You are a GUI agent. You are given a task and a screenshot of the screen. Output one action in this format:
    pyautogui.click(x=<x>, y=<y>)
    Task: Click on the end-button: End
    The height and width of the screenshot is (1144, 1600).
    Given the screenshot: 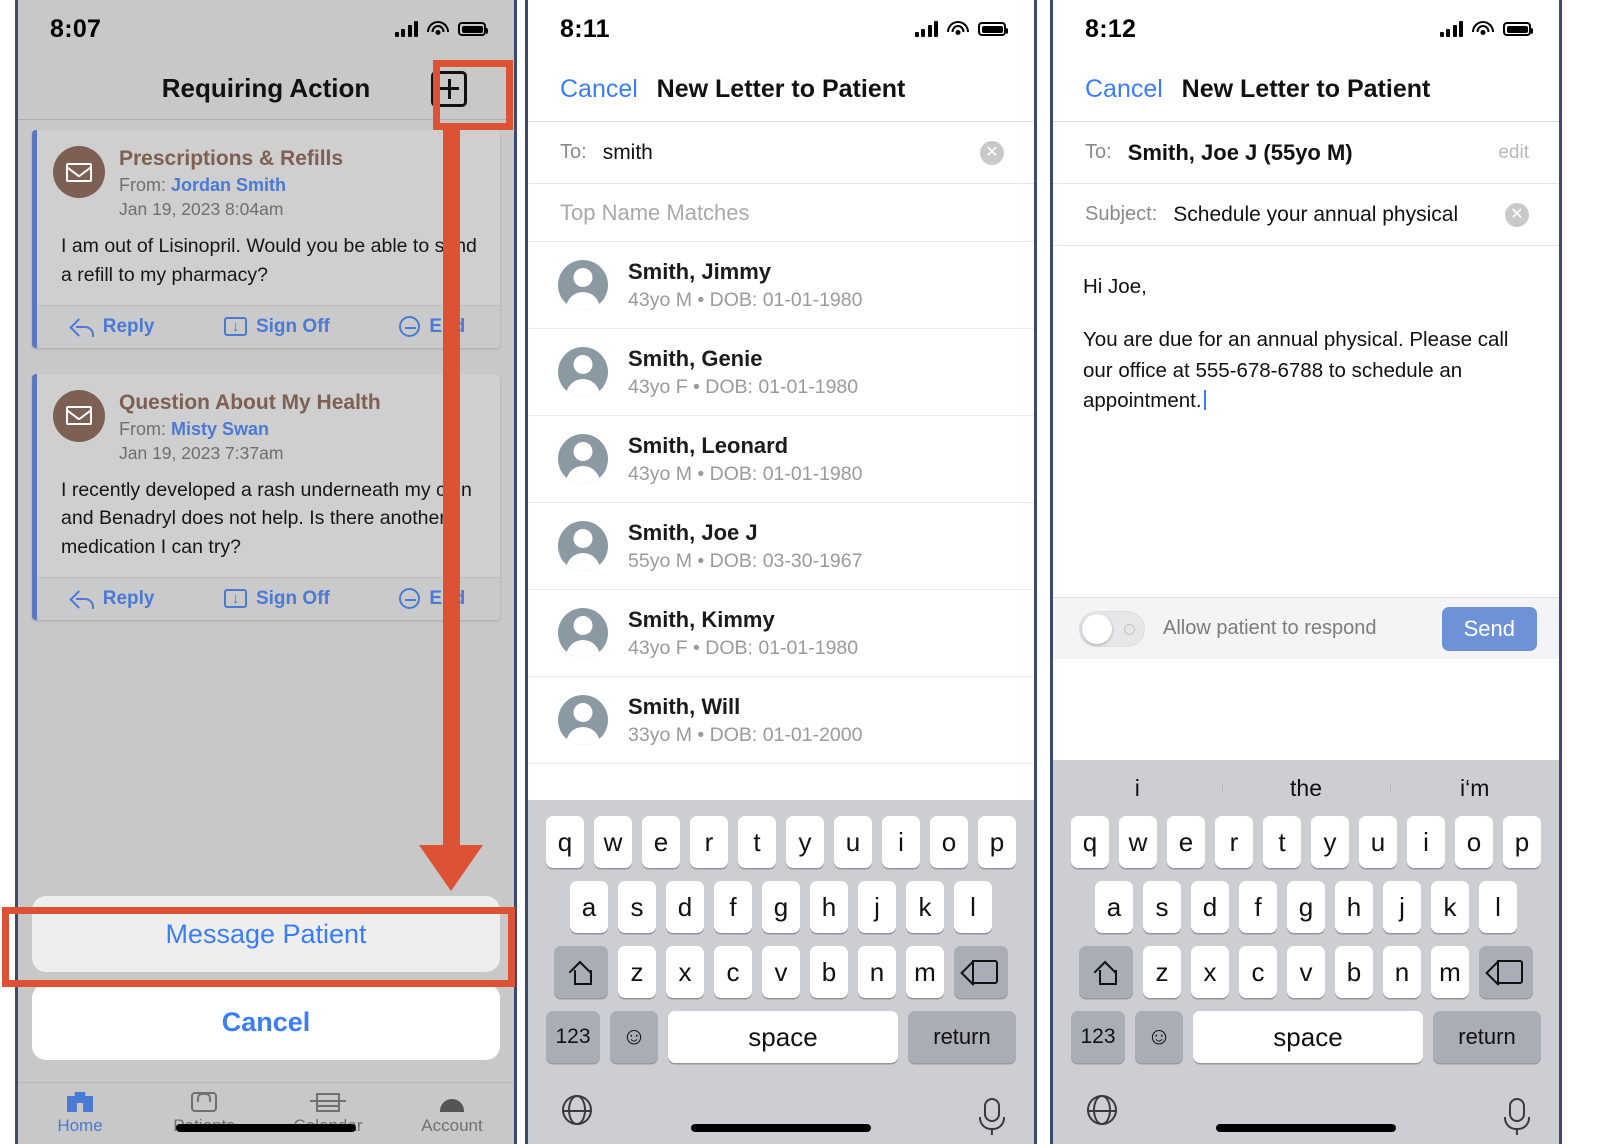 What is the action you would take?
    pyautogui.click(x=432, y=599)
    